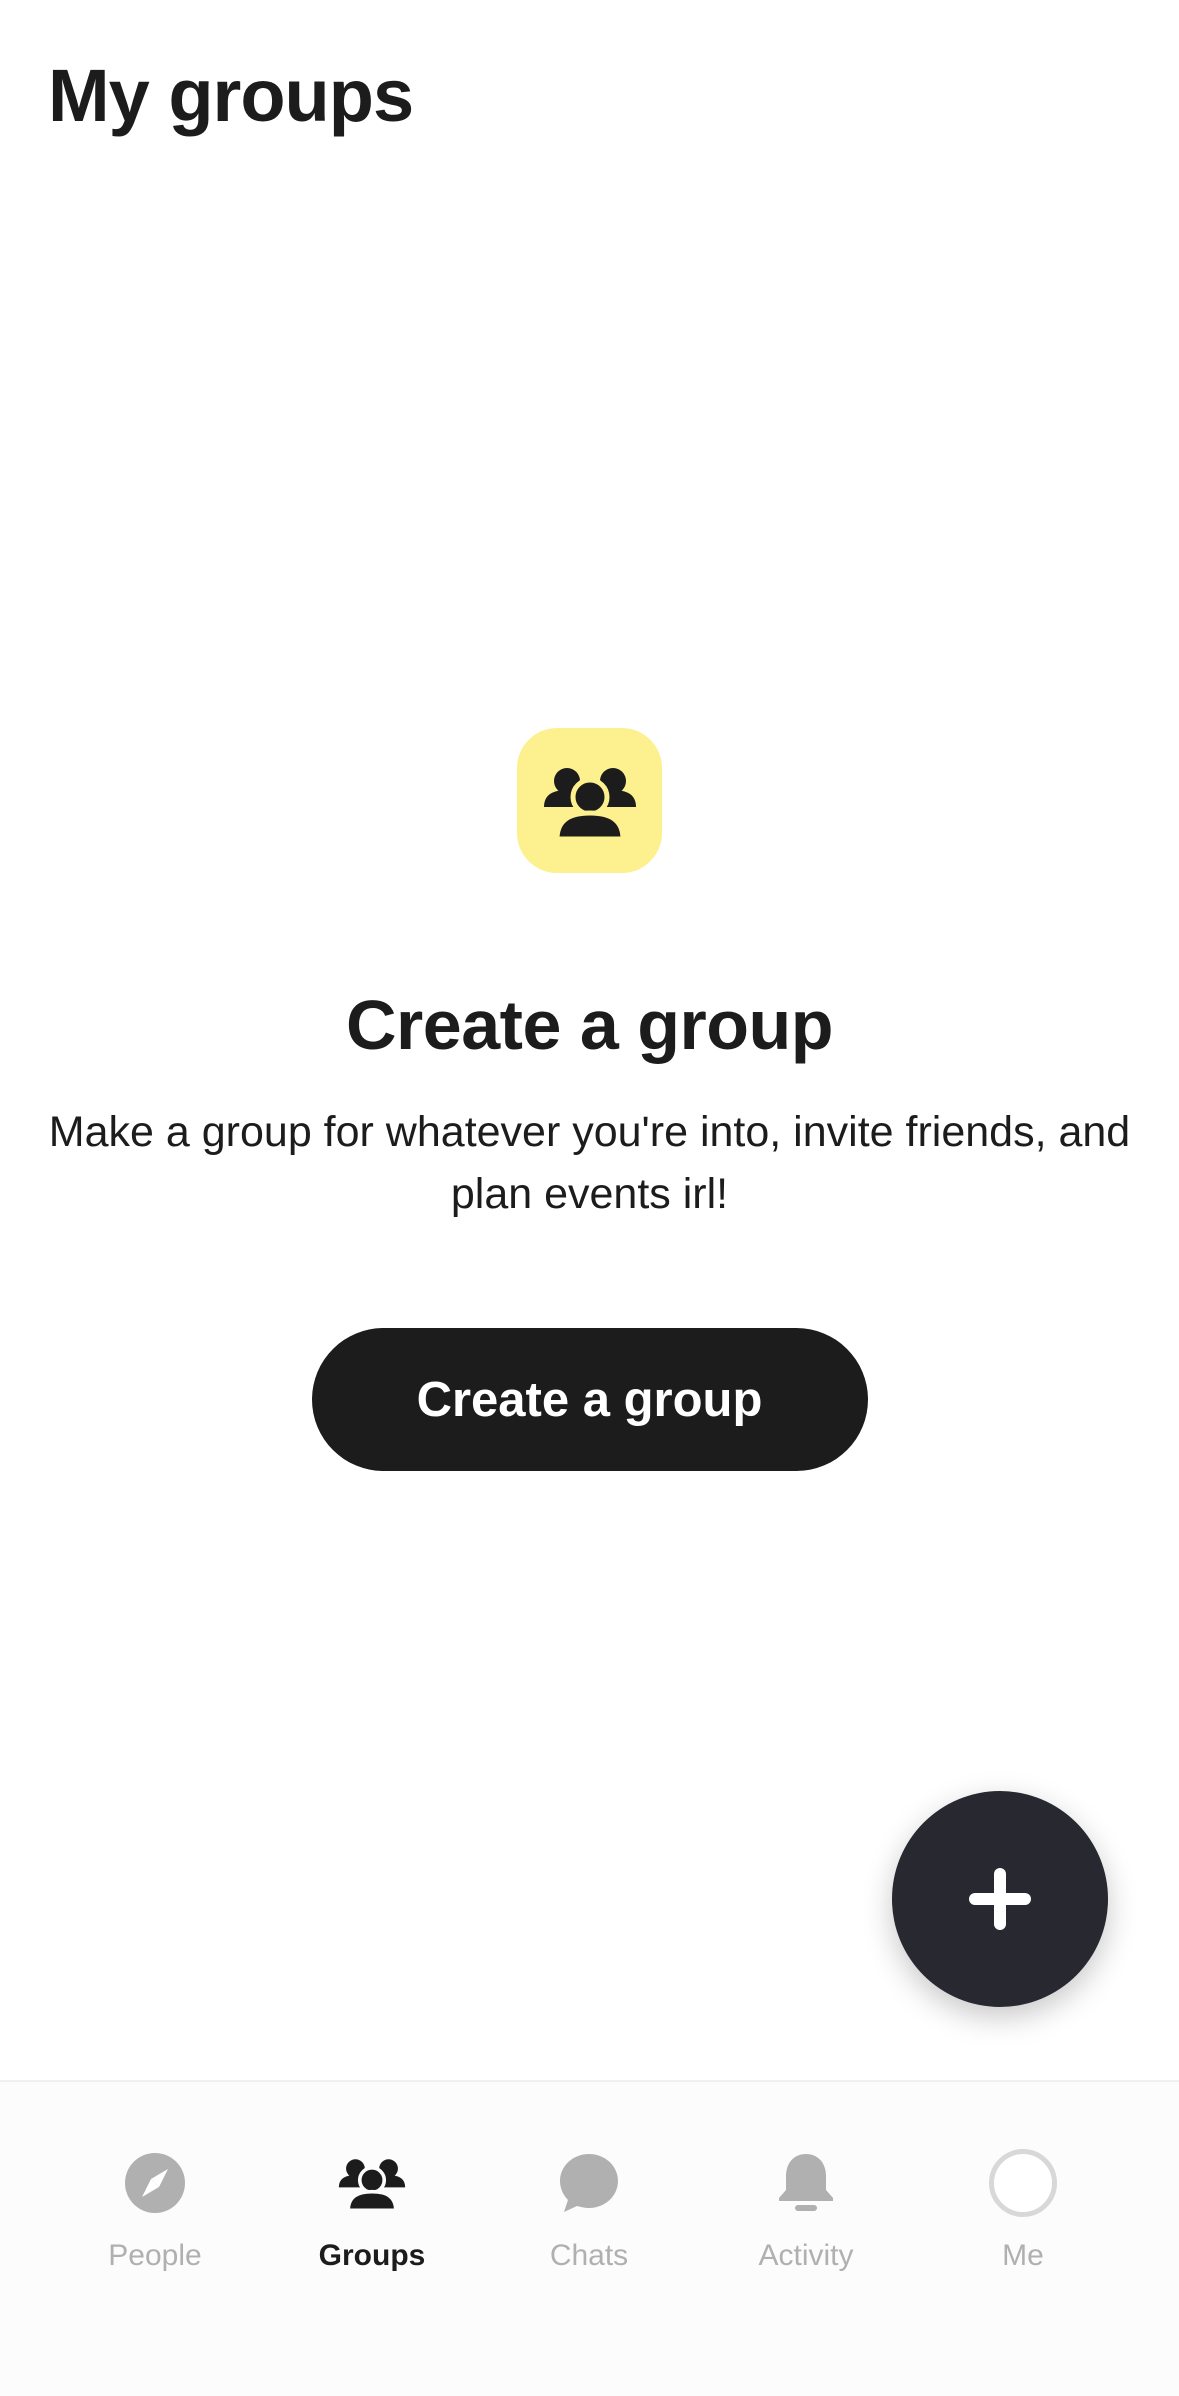 The width and height of the screenshot is (1179, 2396). I want to click on nav-label-activity: Activity, so click(806, 2255).